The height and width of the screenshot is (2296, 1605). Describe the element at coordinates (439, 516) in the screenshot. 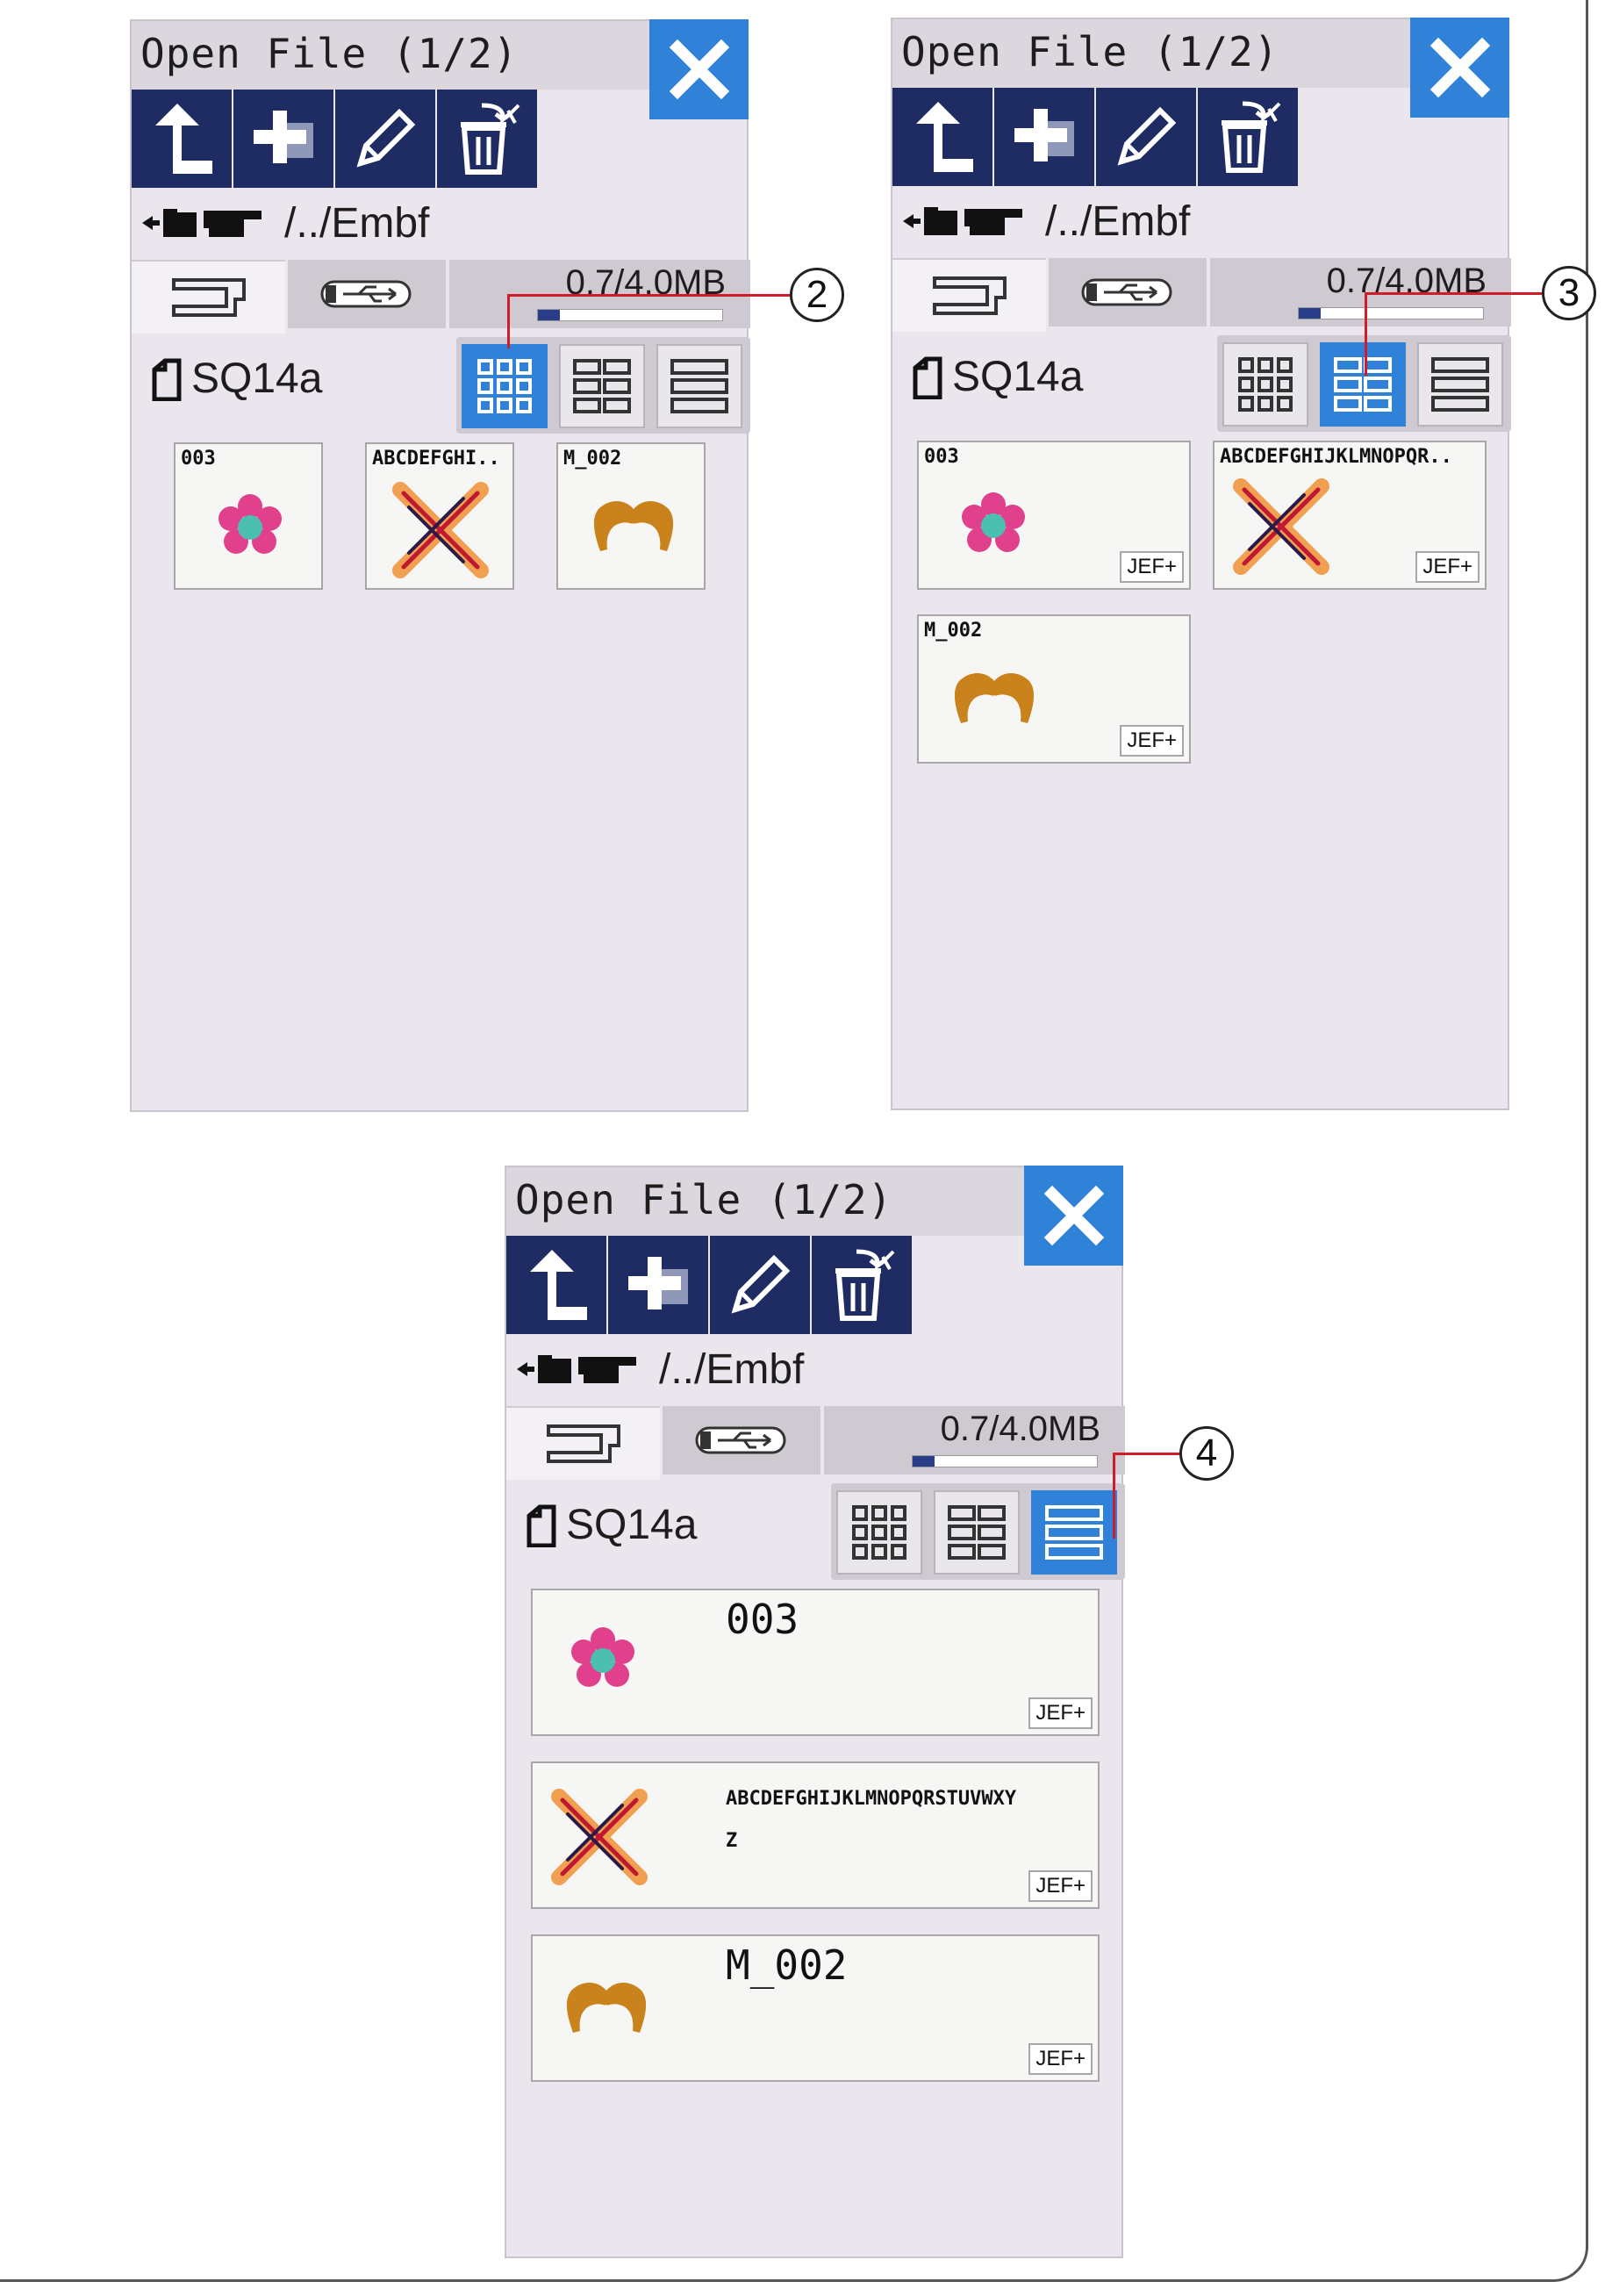

I see `file-item-abcdef: ABCDEFGHI..` at that location.